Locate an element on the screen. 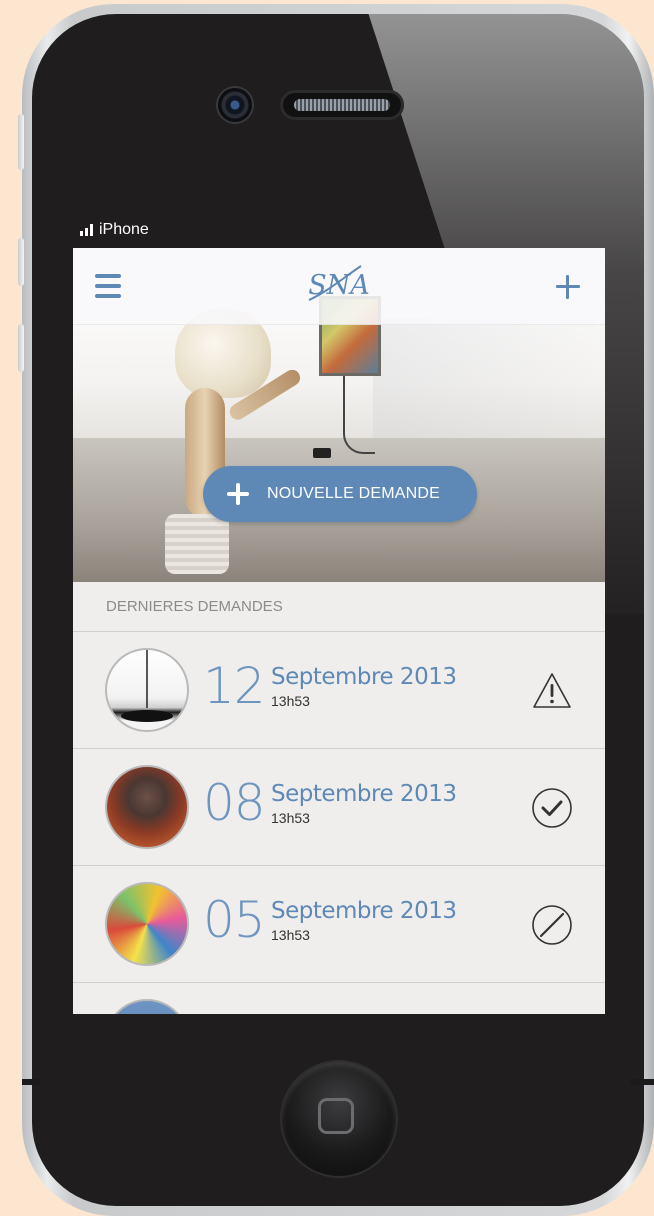 The height and width of the screenshot is (1216, 654). cancel-circle-icon is located at coordinates (552, 925).